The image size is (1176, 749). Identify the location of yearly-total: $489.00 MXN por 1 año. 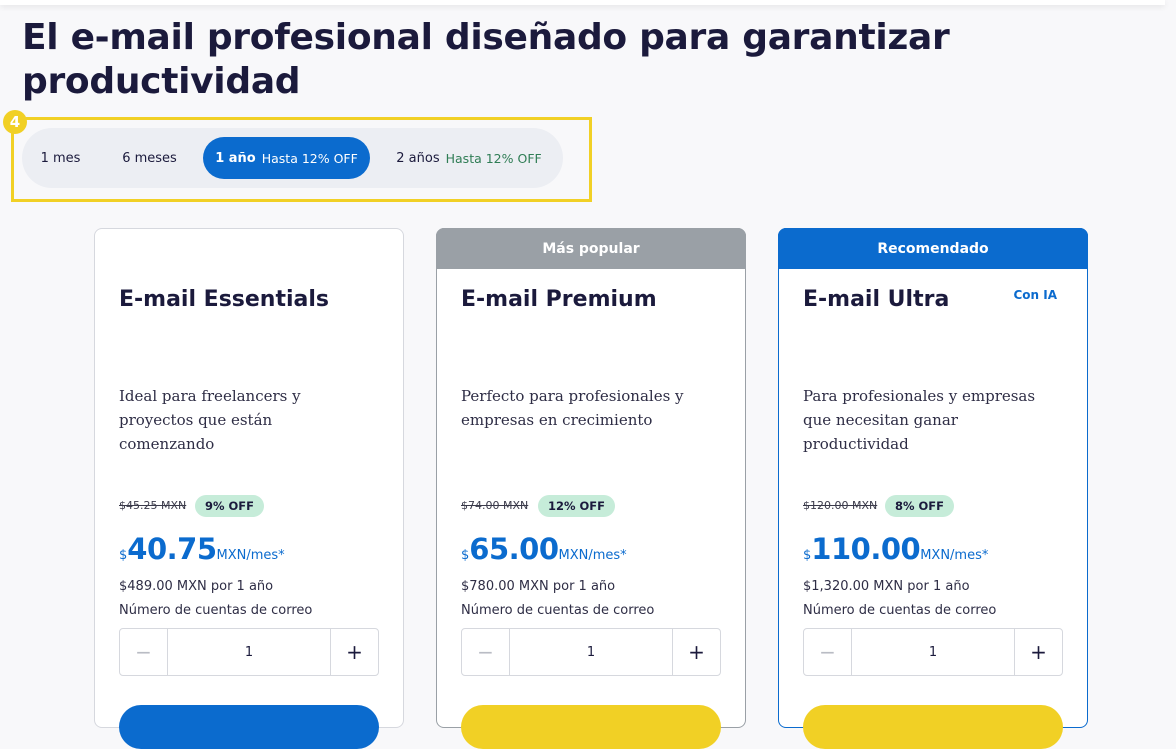
(196, 586).